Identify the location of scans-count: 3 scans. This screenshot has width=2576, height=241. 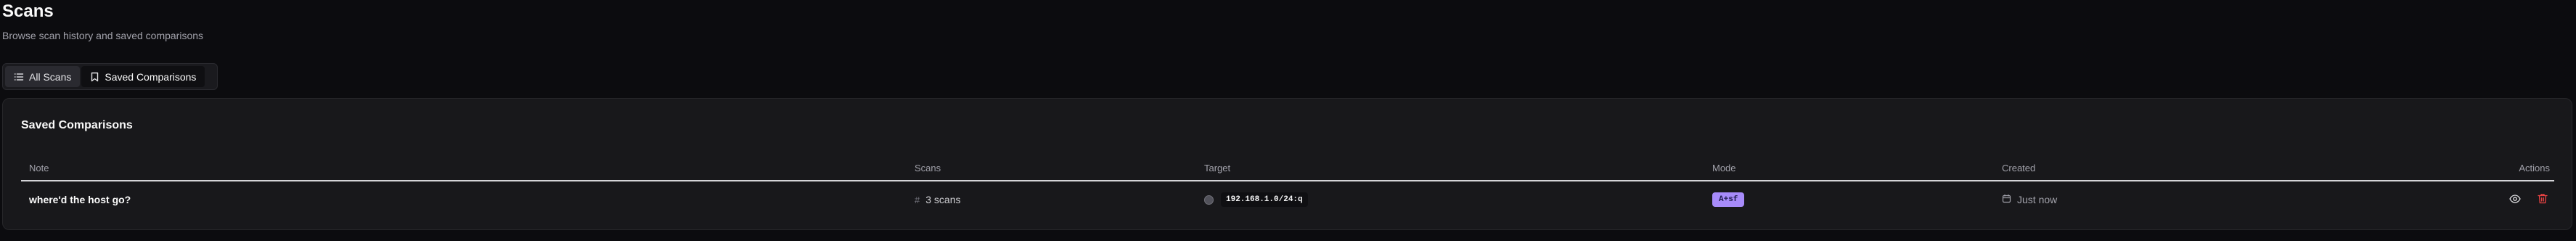
(943, 200).